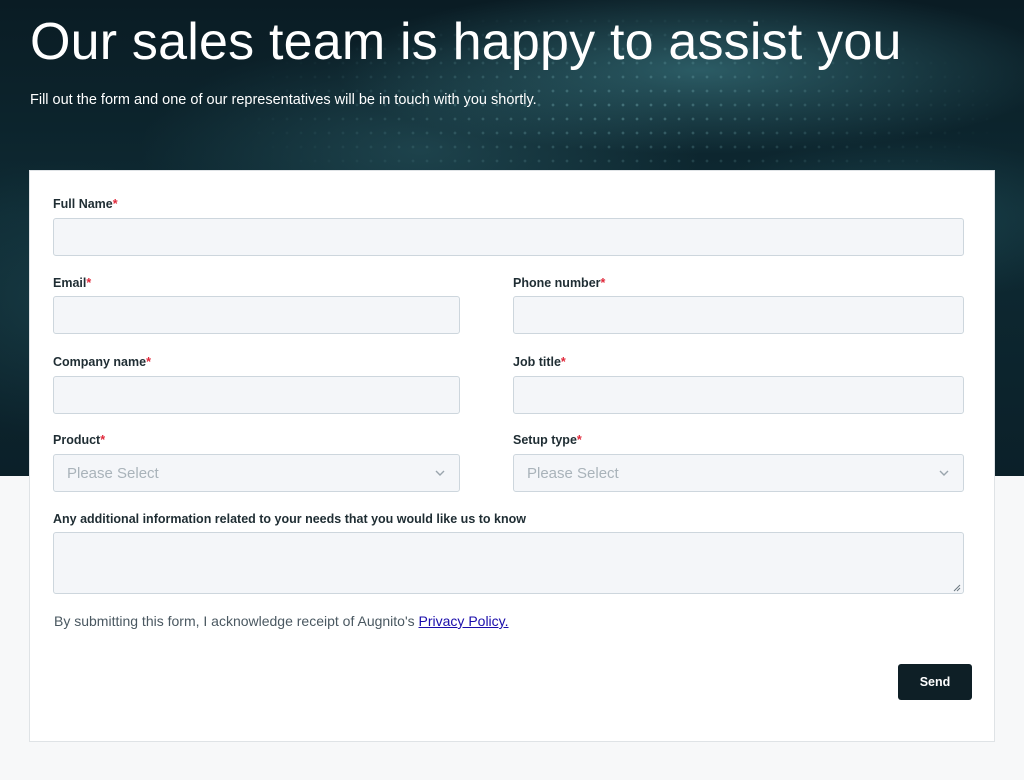  I want to click on job-title-label: Job title*, so click(539, 362).